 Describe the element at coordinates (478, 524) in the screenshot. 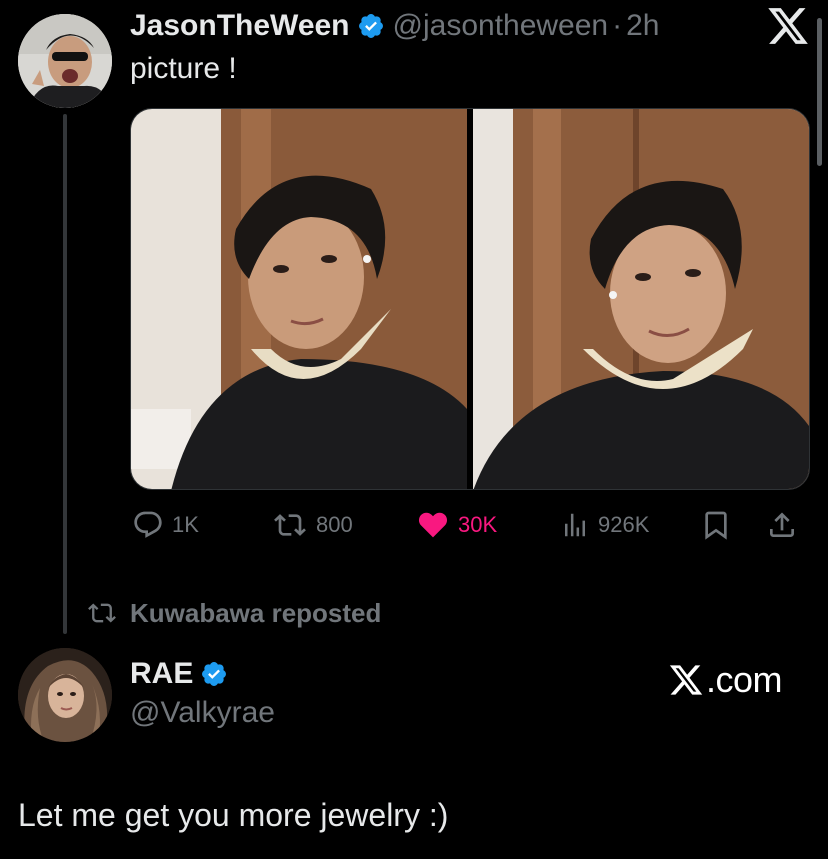

I see `like-count: 30K` at that location.